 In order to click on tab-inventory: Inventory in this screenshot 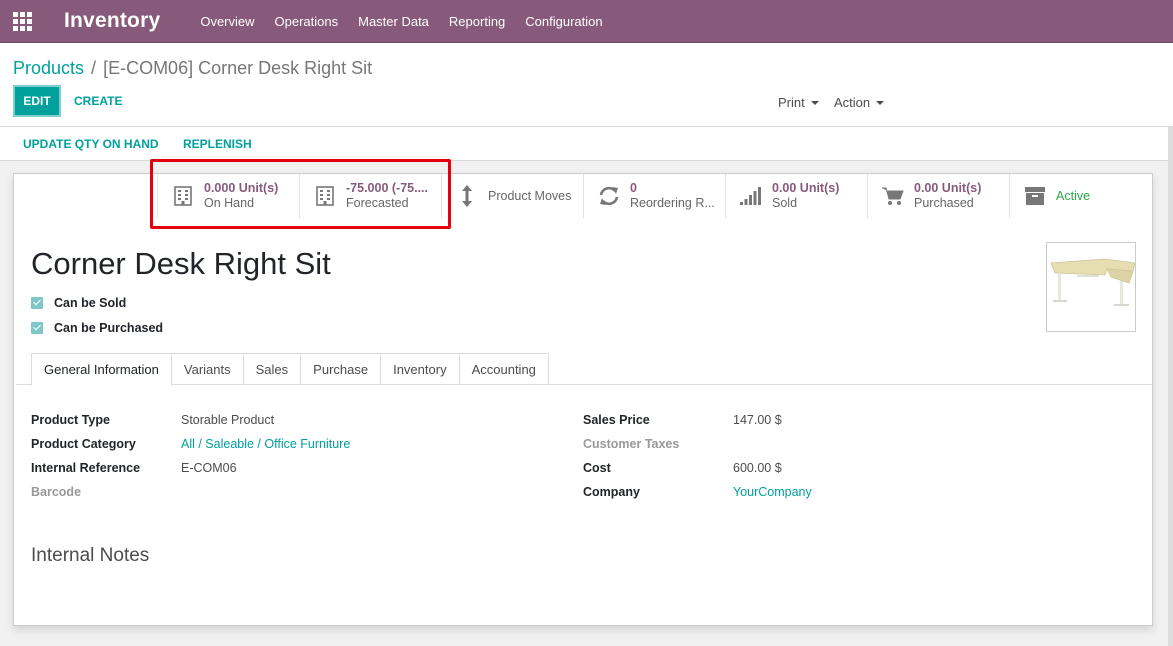, I will do `click(420, 369)`.